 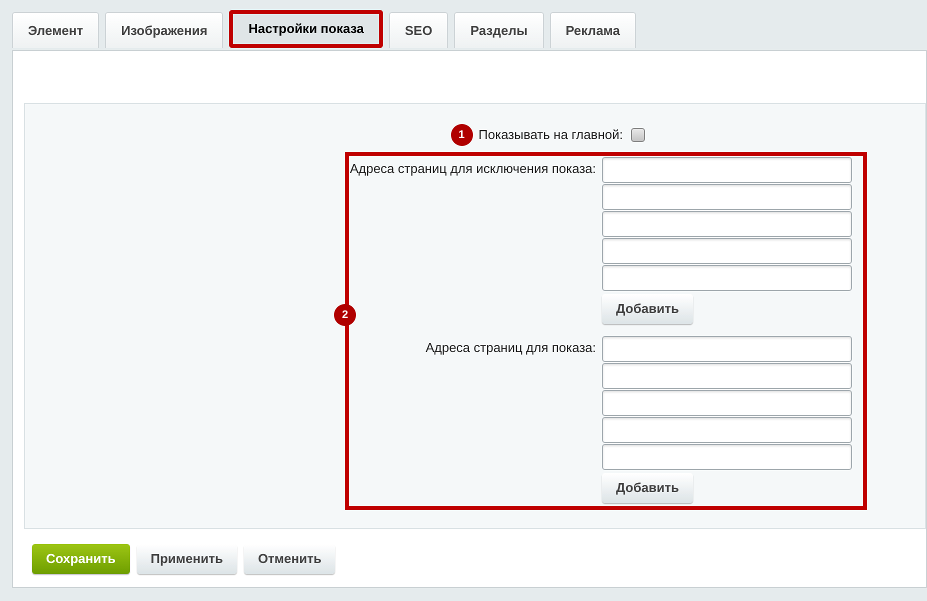 I want to click on field-label: Адреса страниц для показа:, so click(x=510, y=348).